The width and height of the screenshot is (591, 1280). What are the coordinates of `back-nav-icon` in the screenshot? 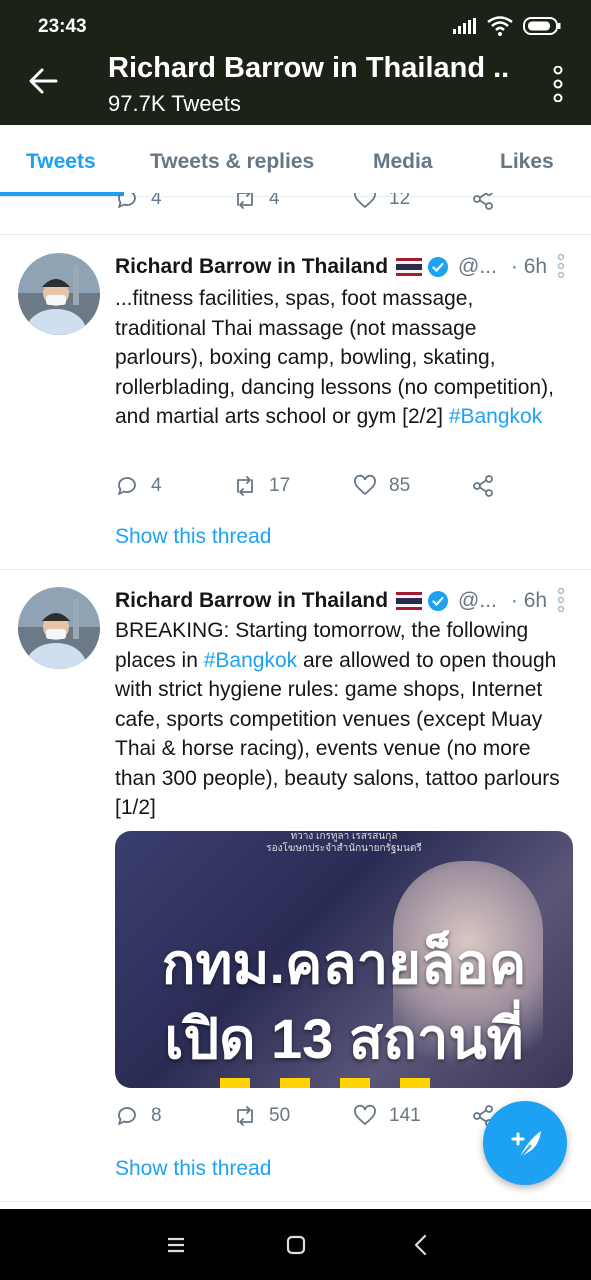 It's located at (421, 1245).